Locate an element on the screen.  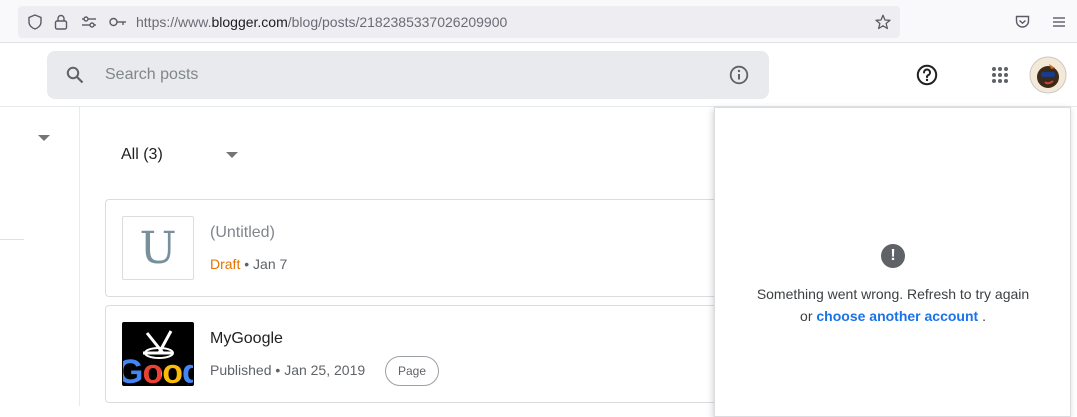
post-status: Published is located at coordinates (241, 370).